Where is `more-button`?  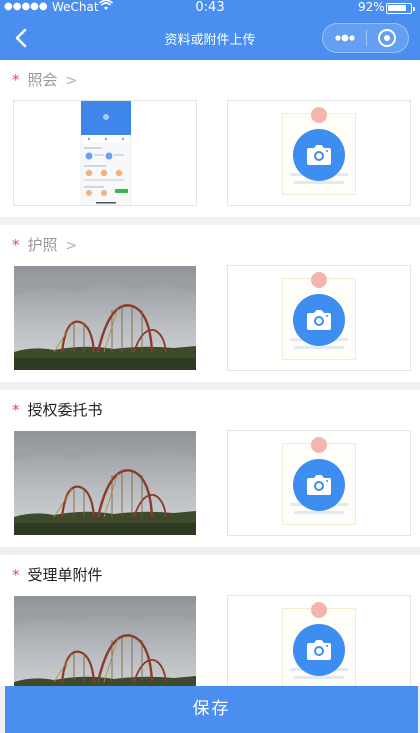 more-button is located at coordinates (344, 38).